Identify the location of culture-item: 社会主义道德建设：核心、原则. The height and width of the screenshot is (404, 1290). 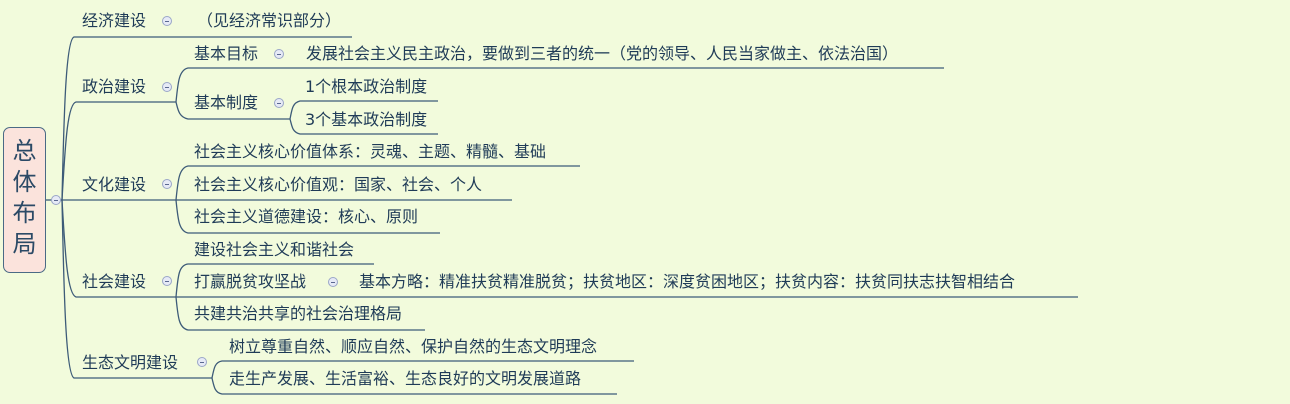
(306, 217).